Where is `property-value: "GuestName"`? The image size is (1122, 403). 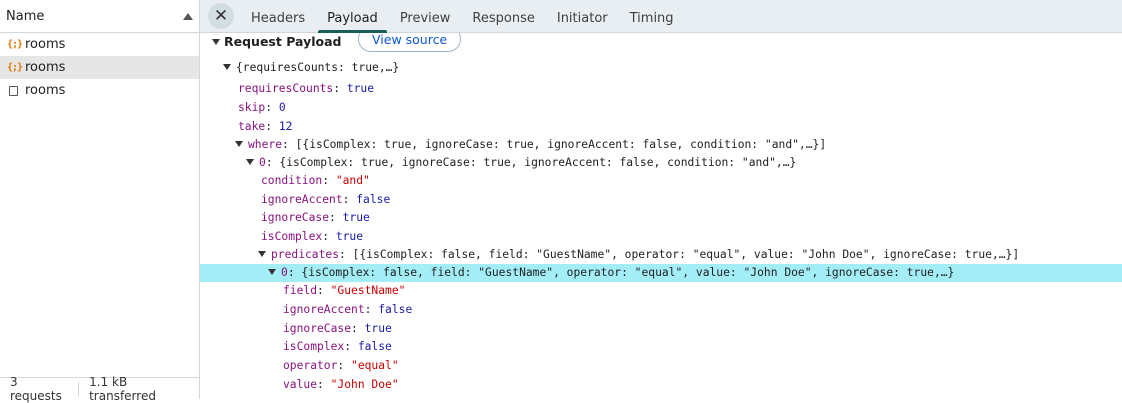
property-value: "GuestName" is located at coordinates (368, 290).